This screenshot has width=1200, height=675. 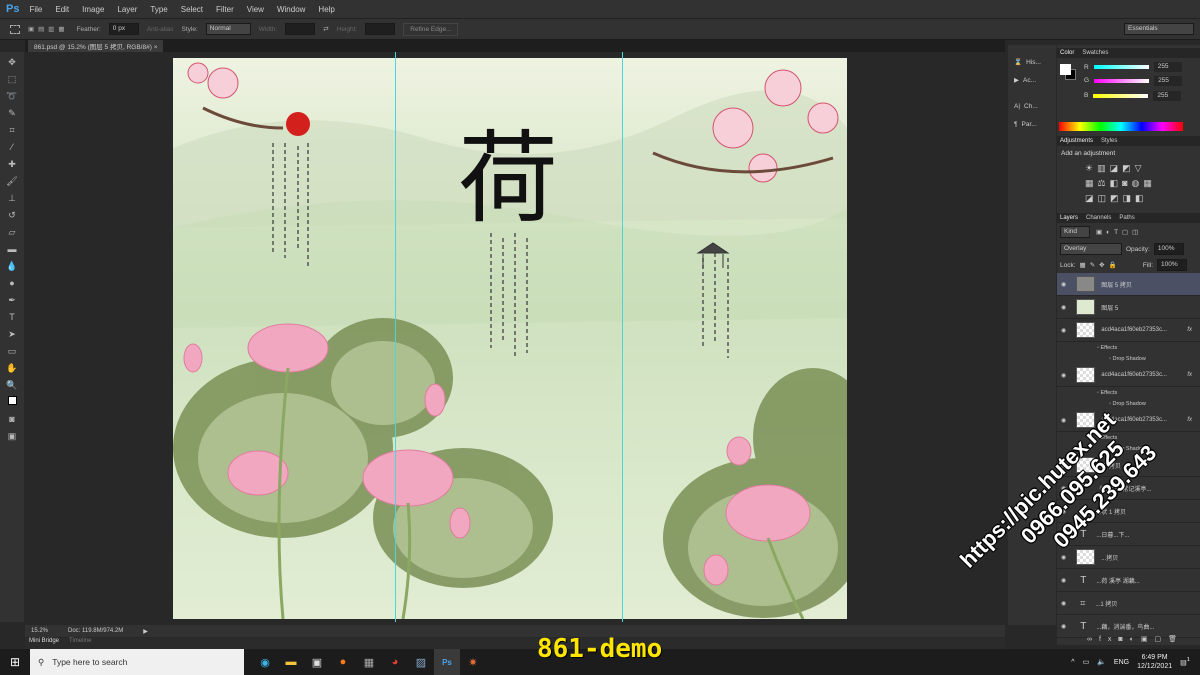 I want to click on antialias-checkbox: Anti-alias, so click(x=160, y=29).